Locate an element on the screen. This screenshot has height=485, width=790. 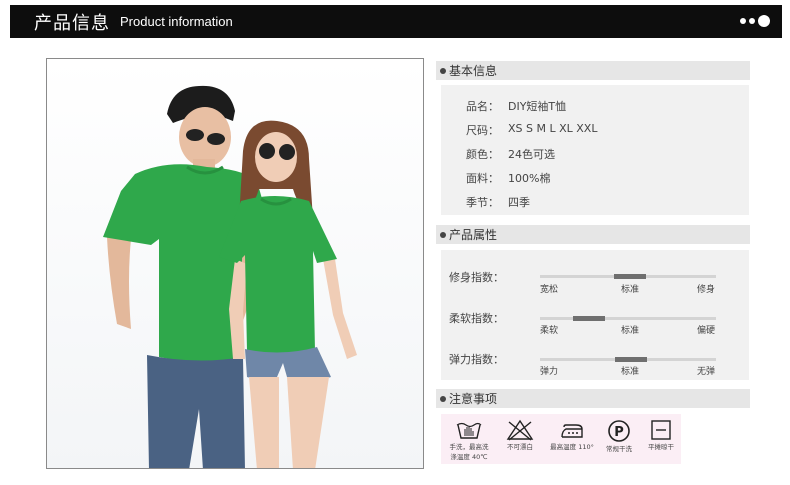
info-row-fabric: 面料： 100%棉 is located at coordinates (508, 178).